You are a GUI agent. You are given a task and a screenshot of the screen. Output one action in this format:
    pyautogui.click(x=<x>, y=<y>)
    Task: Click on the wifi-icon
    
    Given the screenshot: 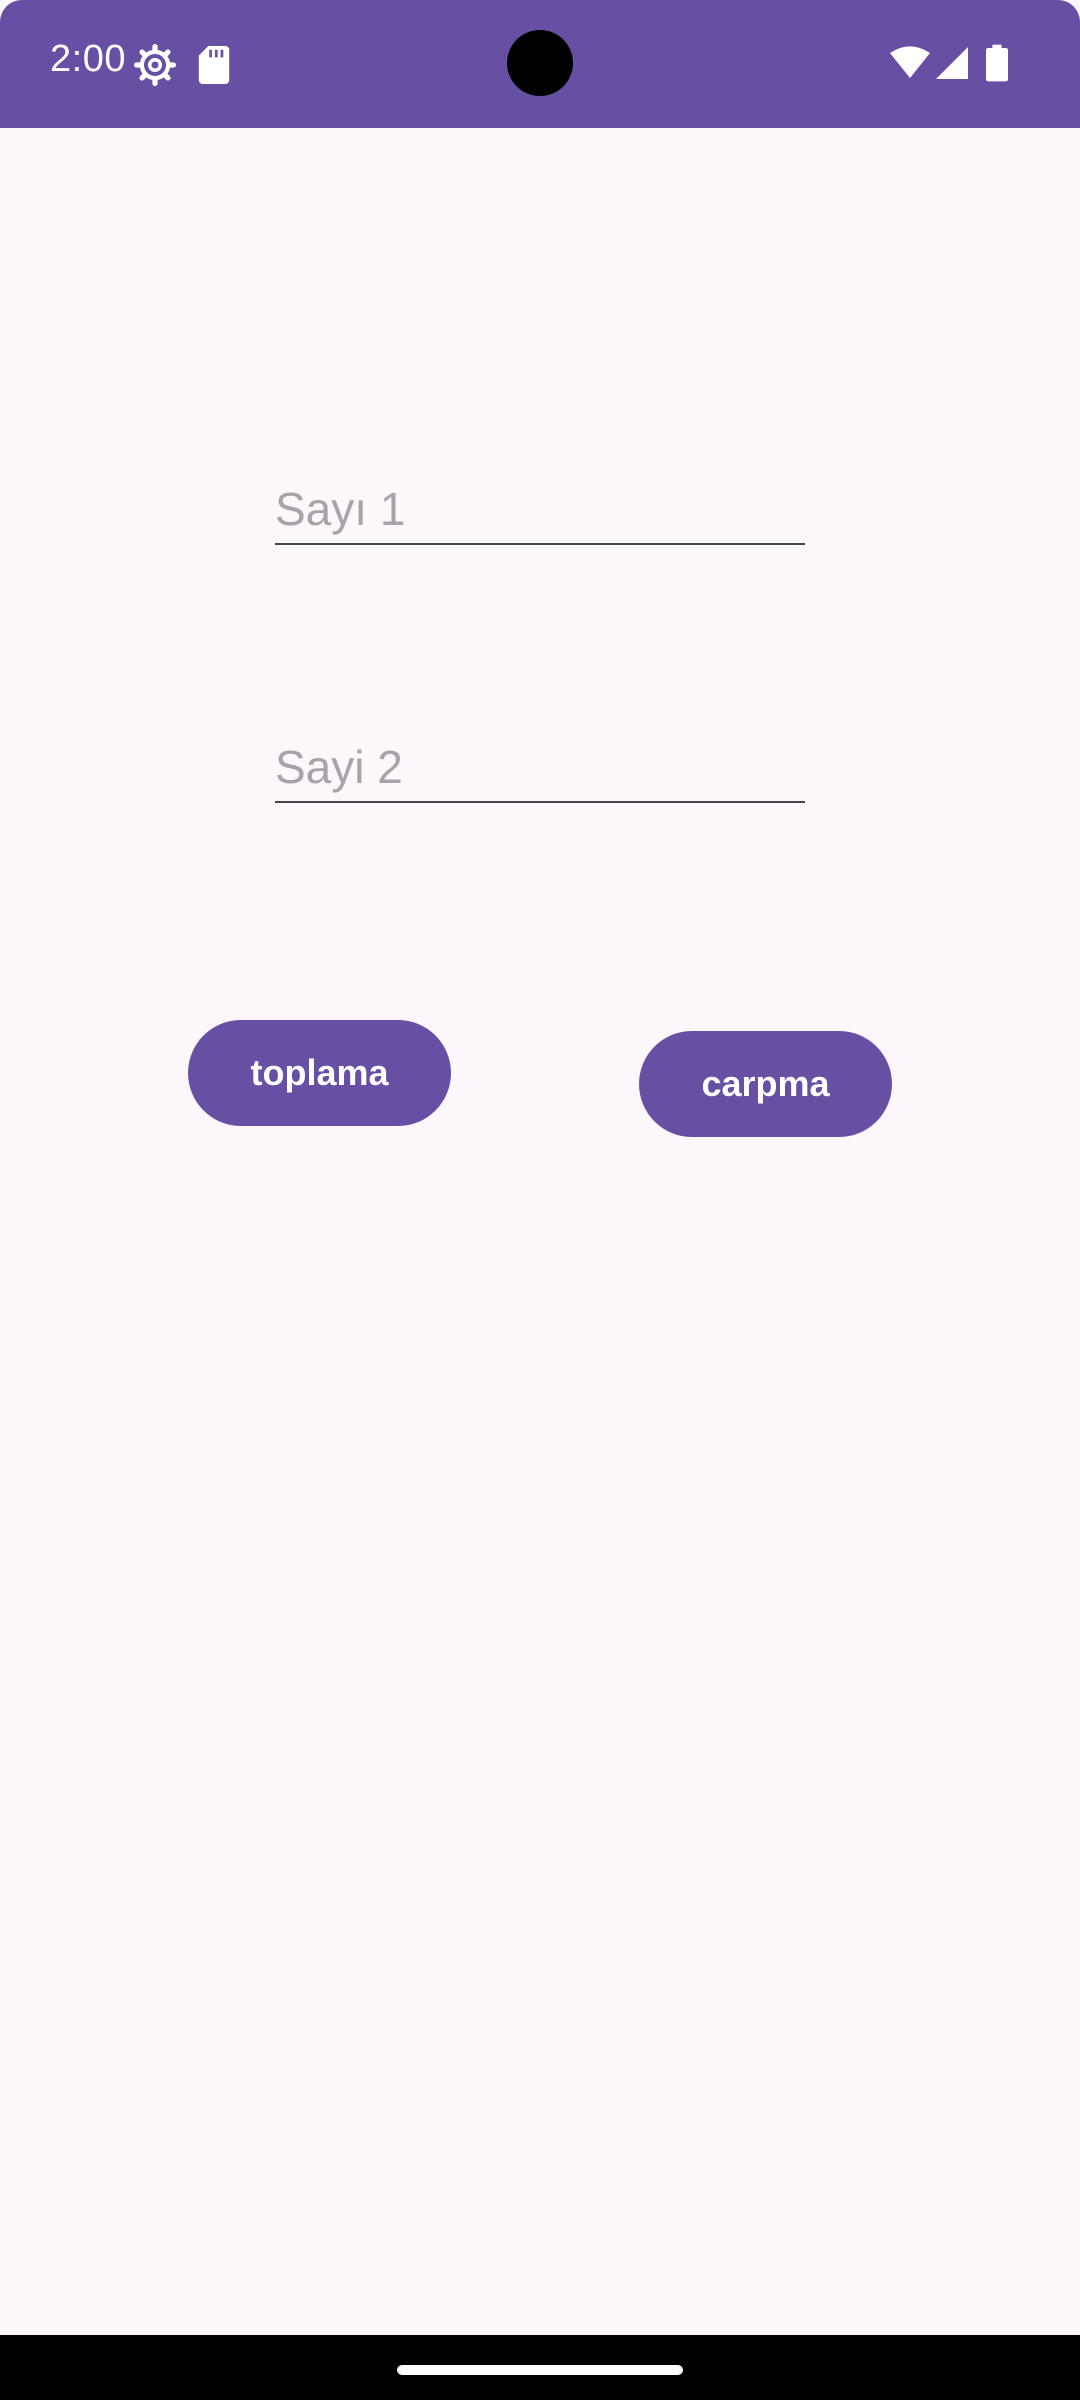 What is the action you would take?
    pyautogui.click(x=910, y=62)
    